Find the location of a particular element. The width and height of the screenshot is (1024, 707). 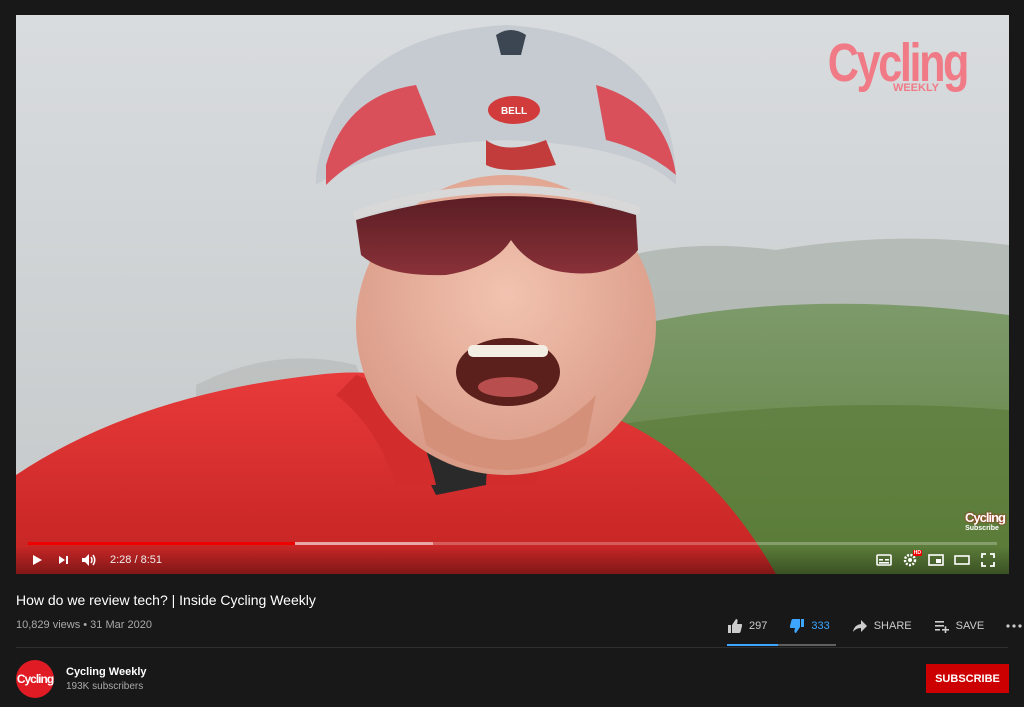

channel-watermark: Cycling WEEKLY is located at coordinates (881, 63).